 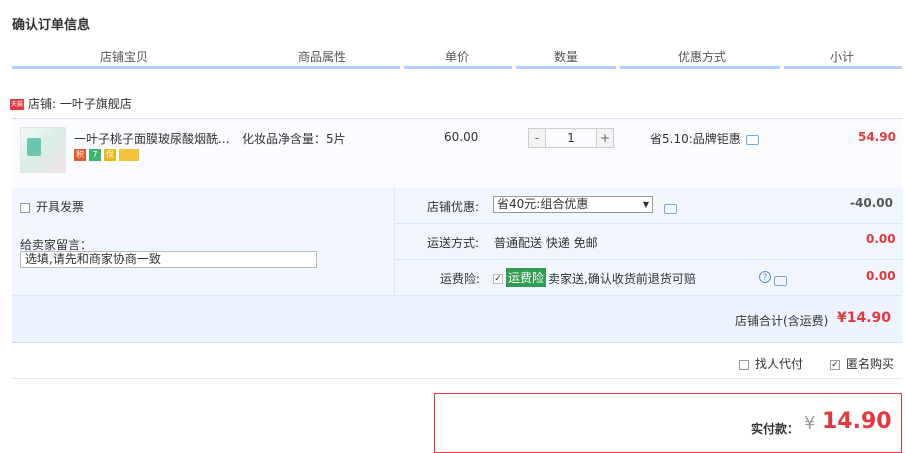 I want to click on payment-label: 实付款：, so click(x=775, y=429).